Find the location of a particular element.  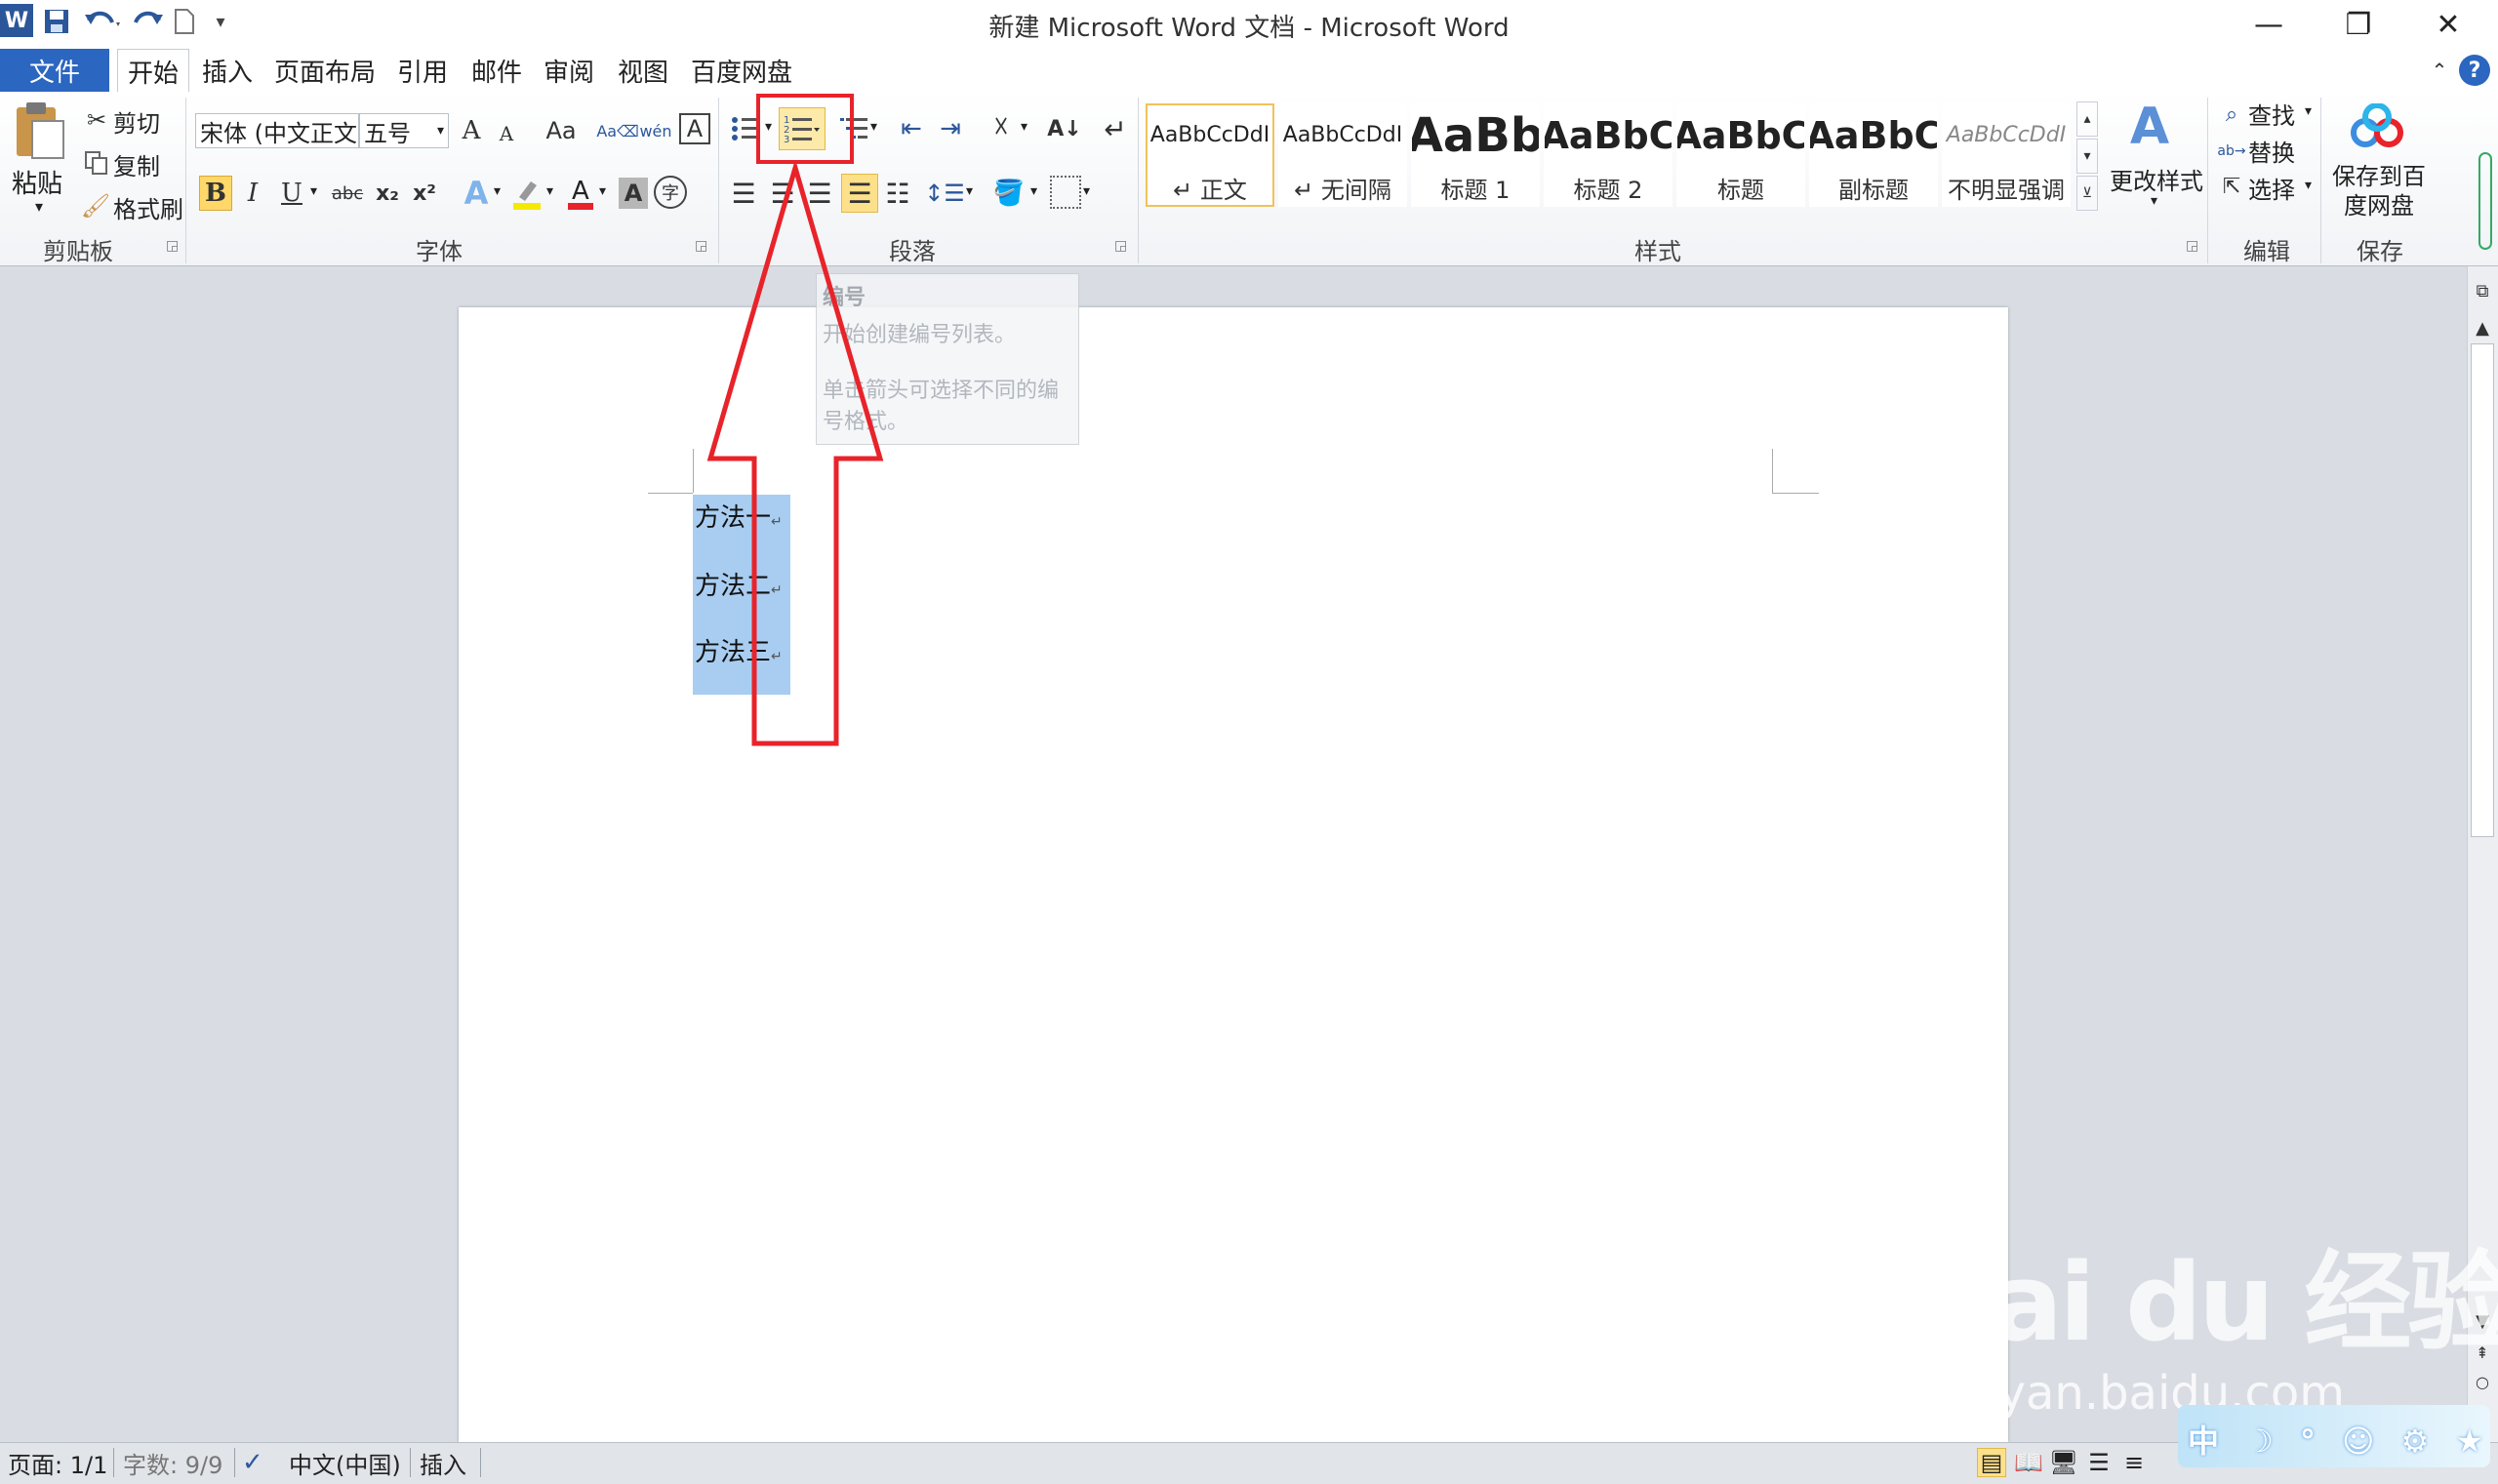

enclose-characters-icon: 字 is located at coordinates (670, 192).